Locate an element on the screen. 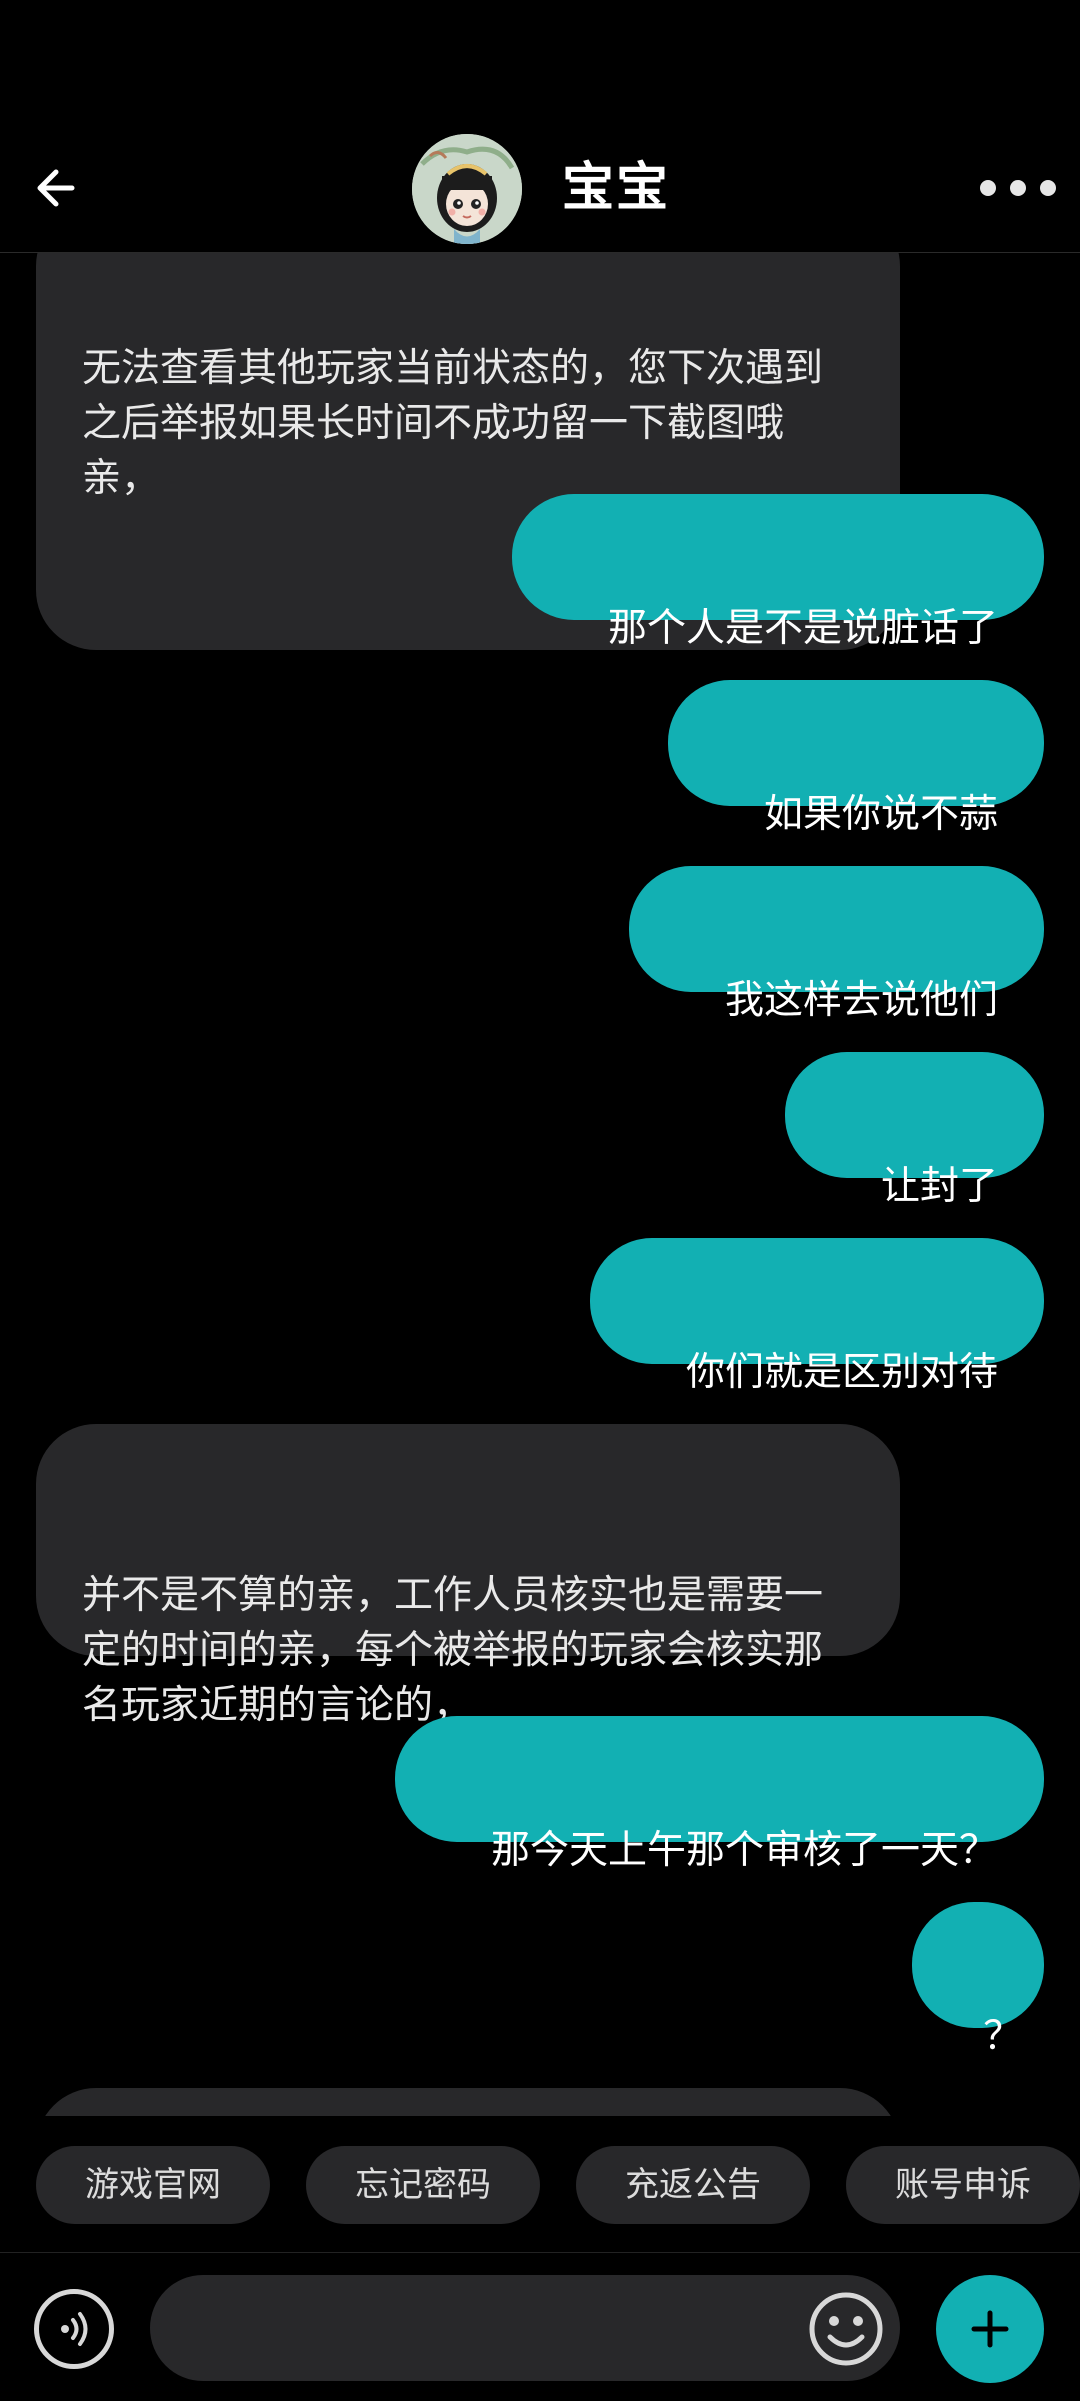 The width and height of the screenshot is (1080, 2401). message-outgoing: 让封了 is located at coordinates (914, 1130).